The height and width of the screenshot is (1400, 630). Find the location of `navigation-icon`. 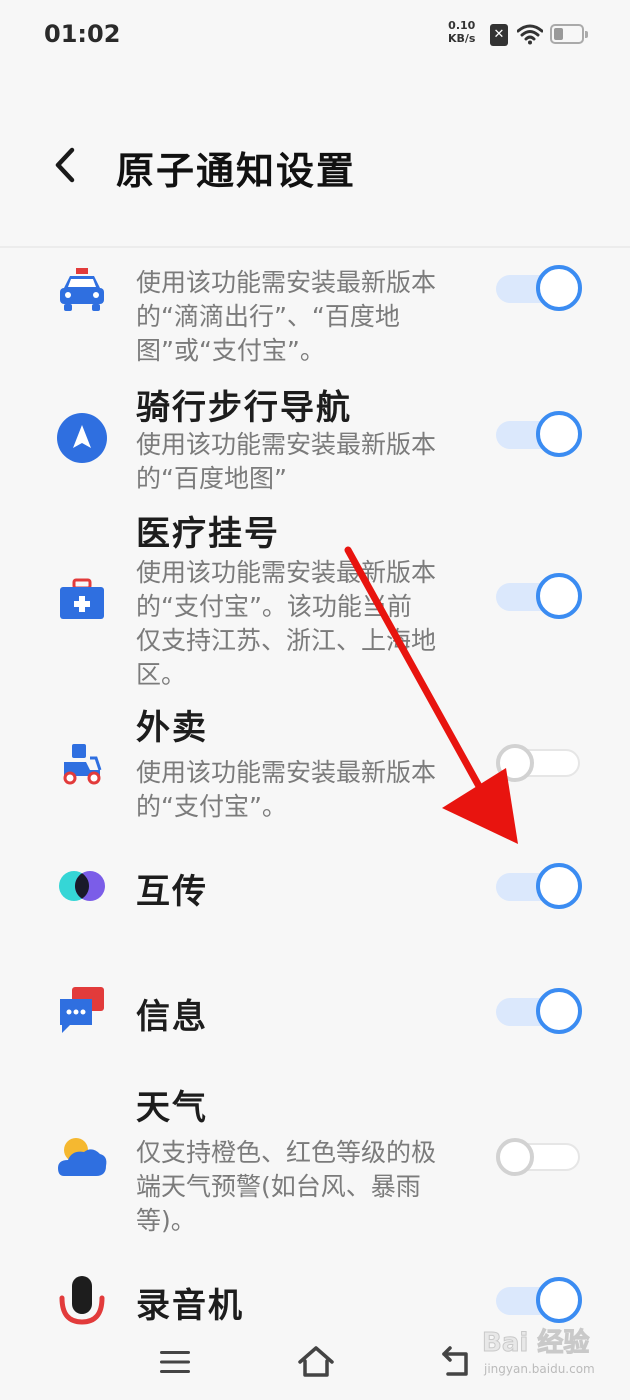

navigation-icon is located at coordinates (82, 438).